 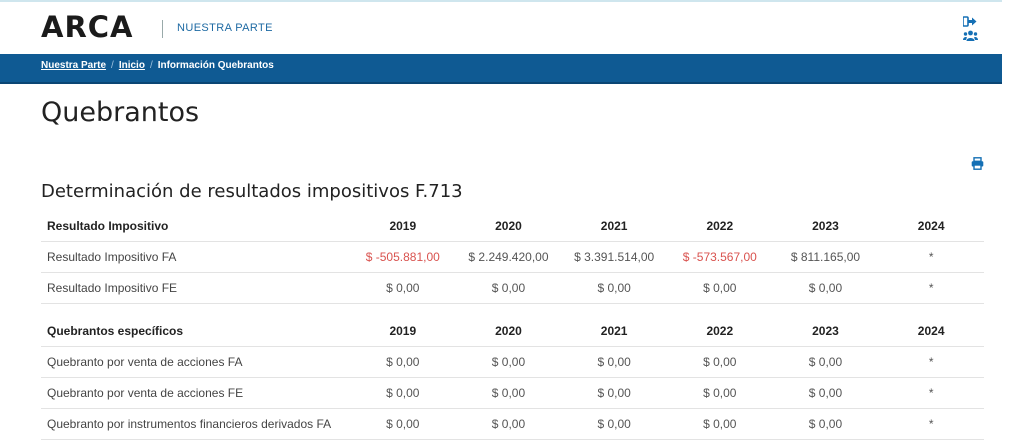 I want to click on page-right-margin, so click(x=1013, y=221).